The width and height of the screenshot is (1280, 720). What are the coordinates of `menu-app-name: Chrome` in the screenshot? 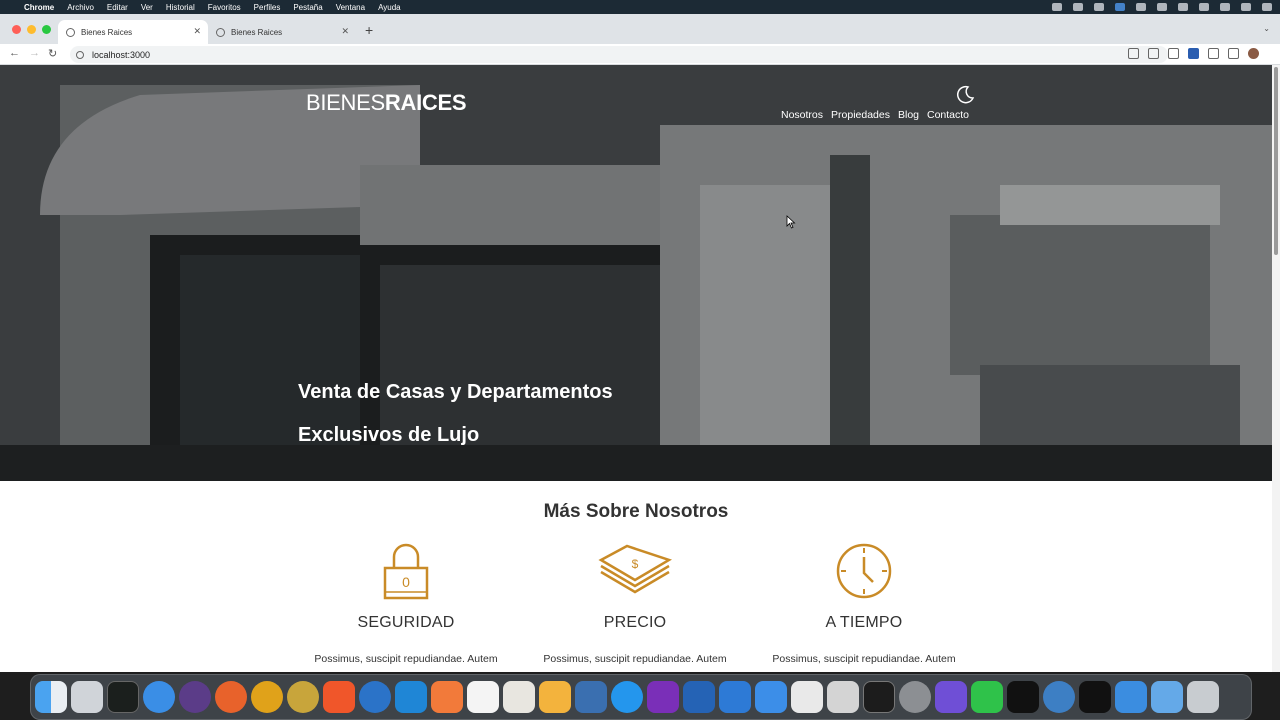 It's located at (39, 7).